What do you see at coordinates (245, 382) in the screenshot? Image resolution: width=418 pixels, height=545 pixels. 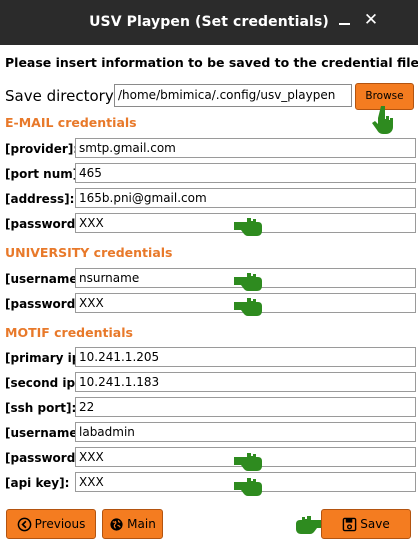 I see `motif-second-ip-field: 10.241.1.183` at bounding box center [245, 382].